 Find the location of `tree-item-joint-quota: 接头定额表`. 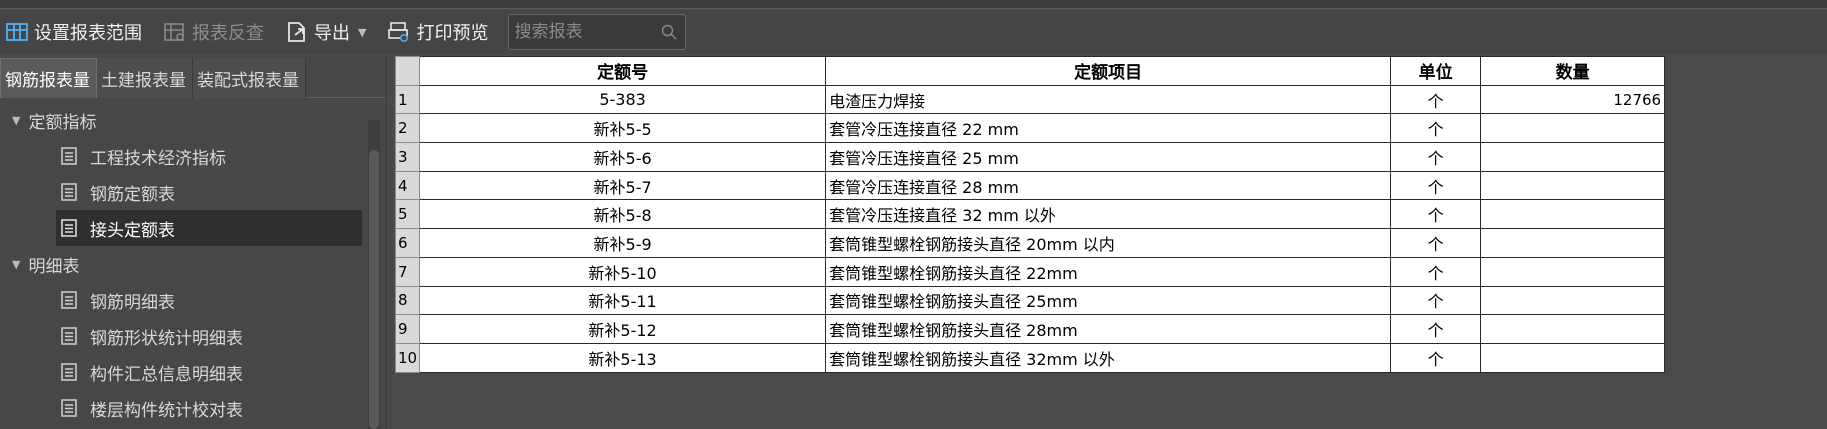

tree-item-joint-quota: 接头定额表 is located at coordinates (209, 228).